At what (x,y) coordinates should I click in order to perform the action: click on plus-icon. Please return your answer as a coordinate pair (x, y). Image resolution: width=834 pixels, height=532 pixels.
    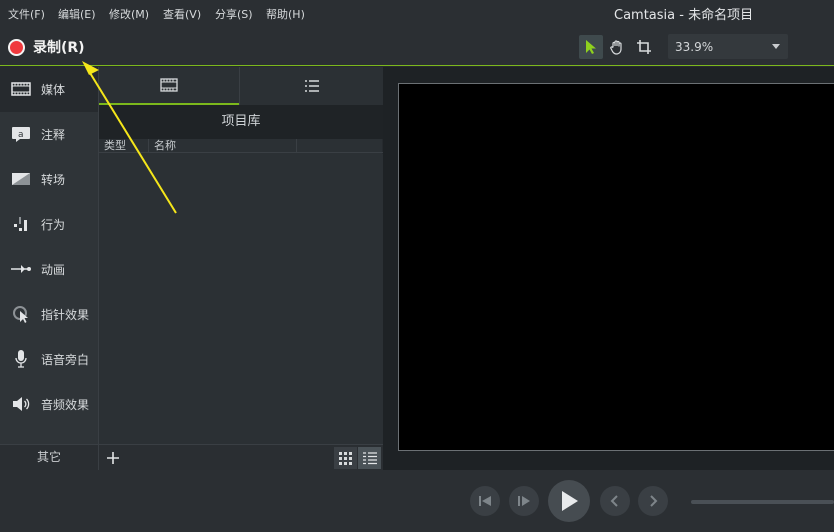
    Looking at the image, I should click on (113, 458).